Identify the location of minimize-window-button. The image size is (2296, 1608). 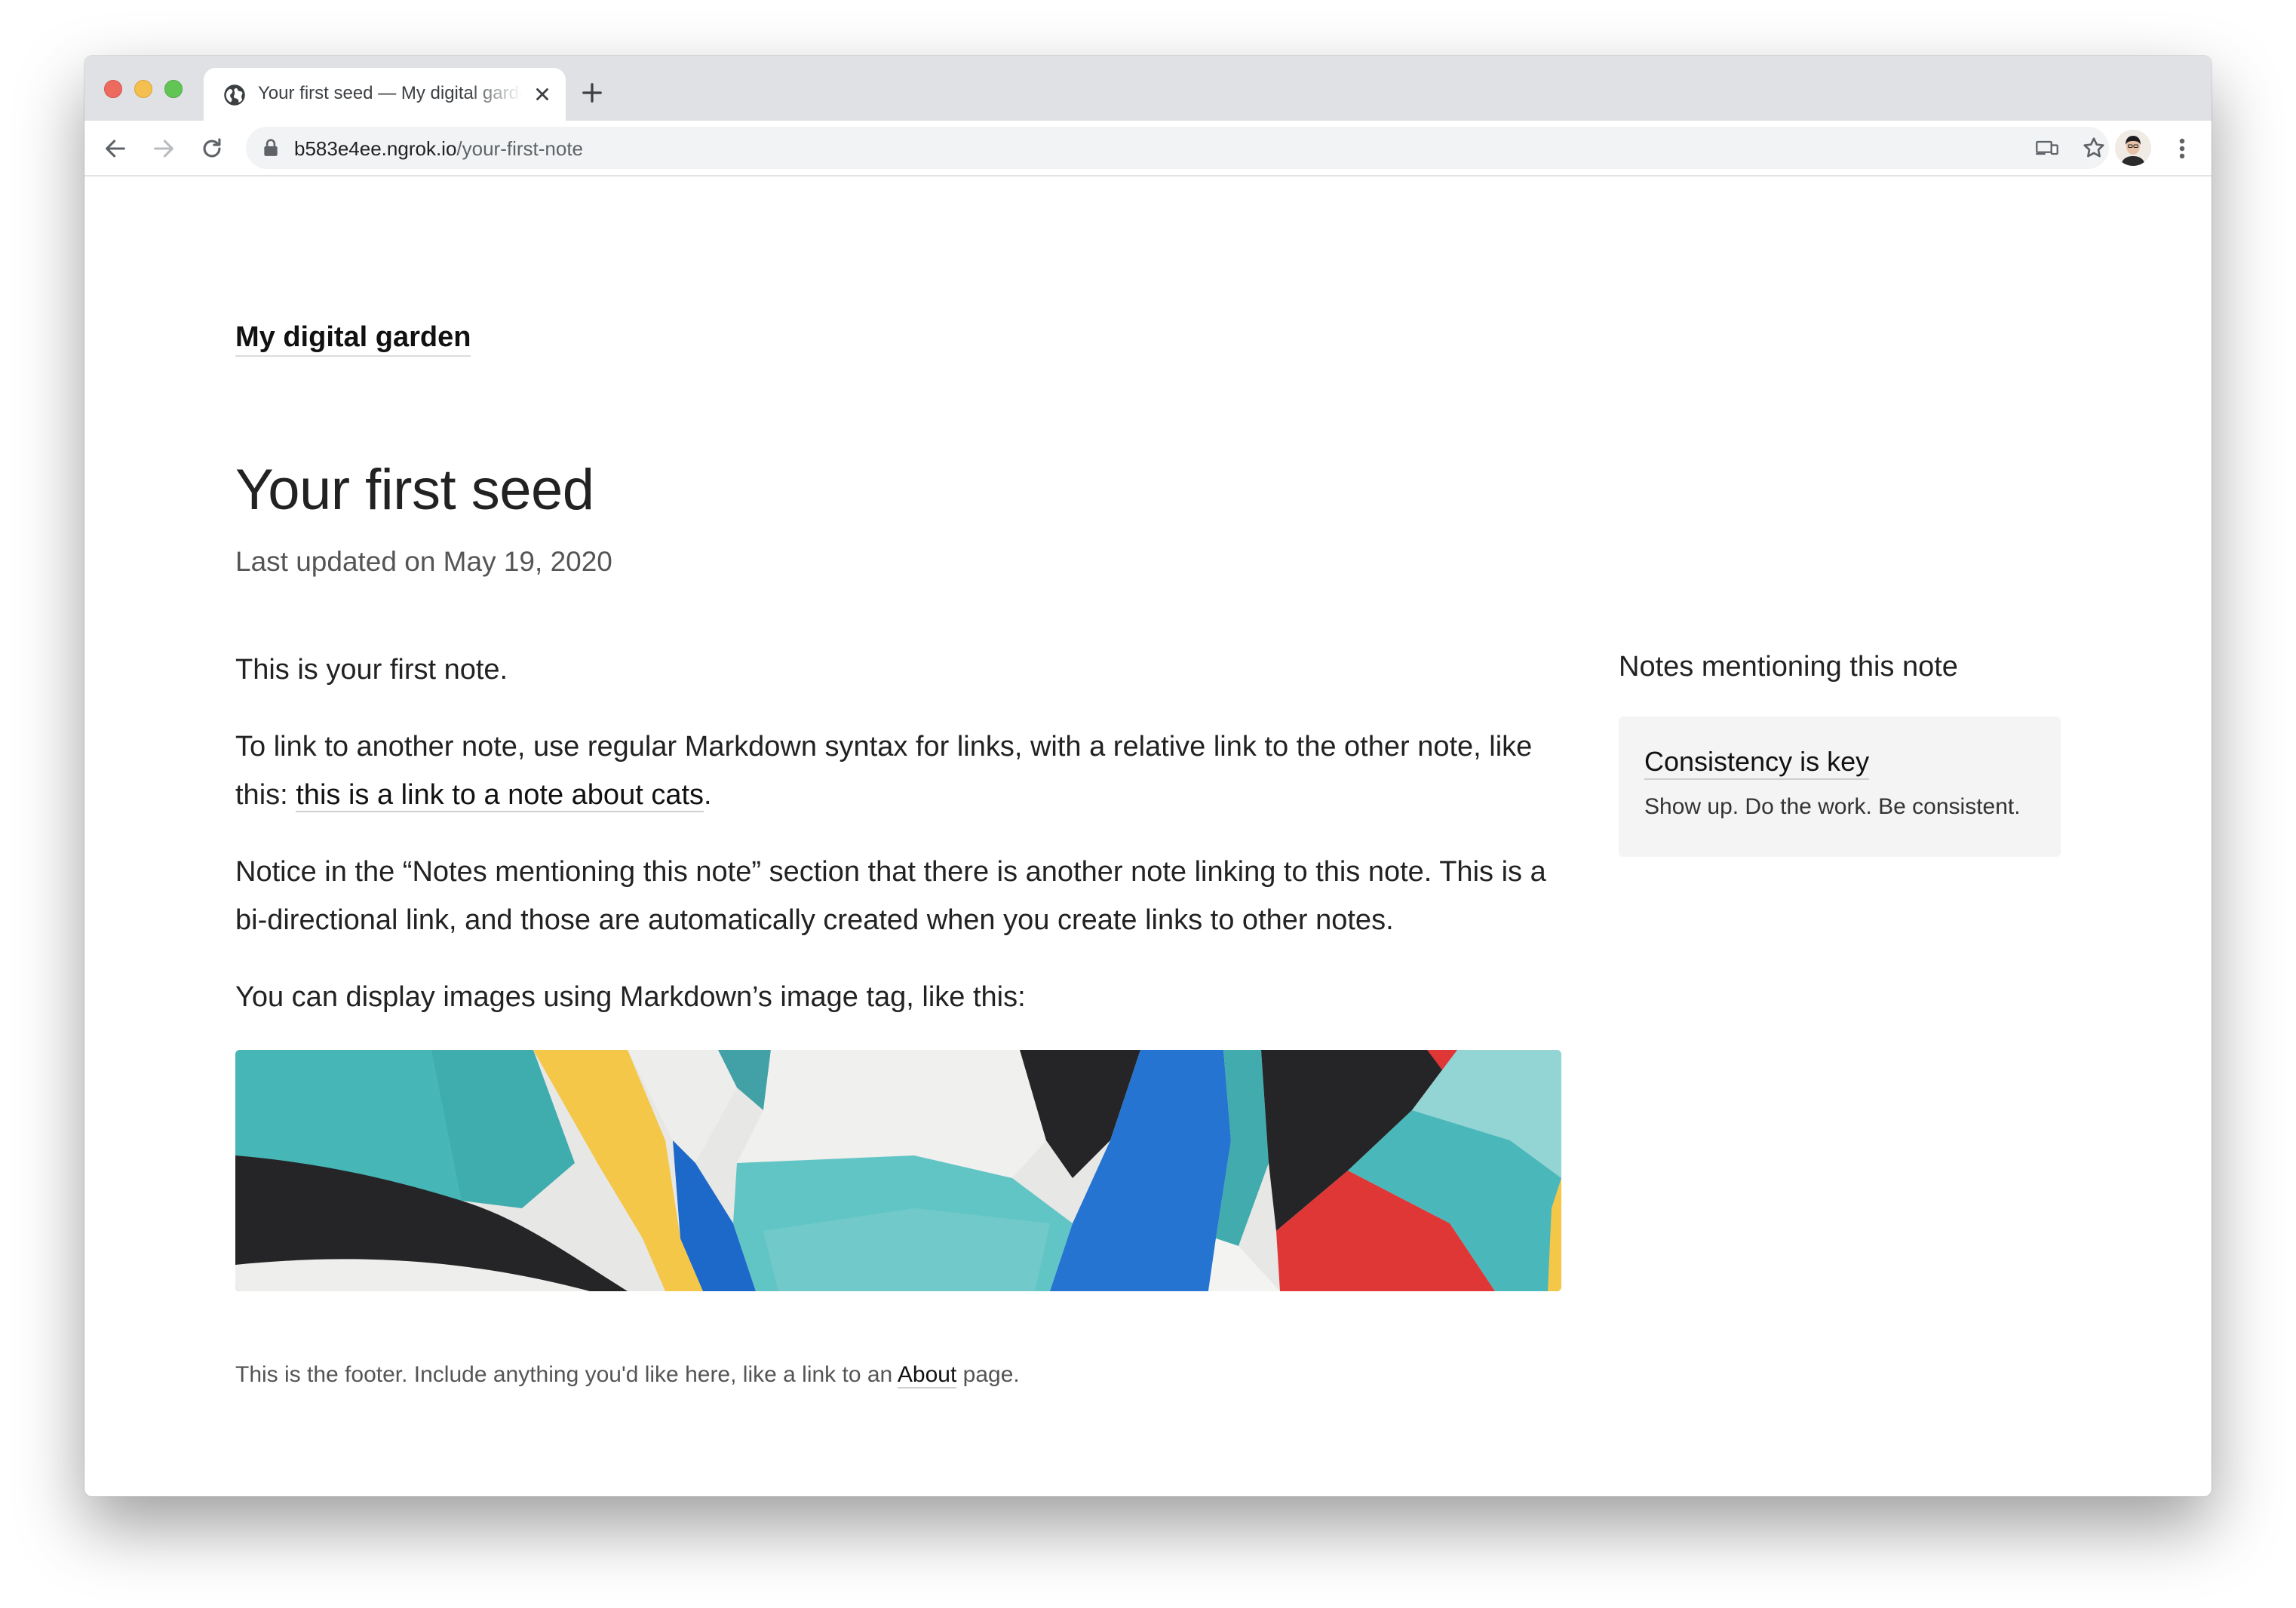
(143, 89).